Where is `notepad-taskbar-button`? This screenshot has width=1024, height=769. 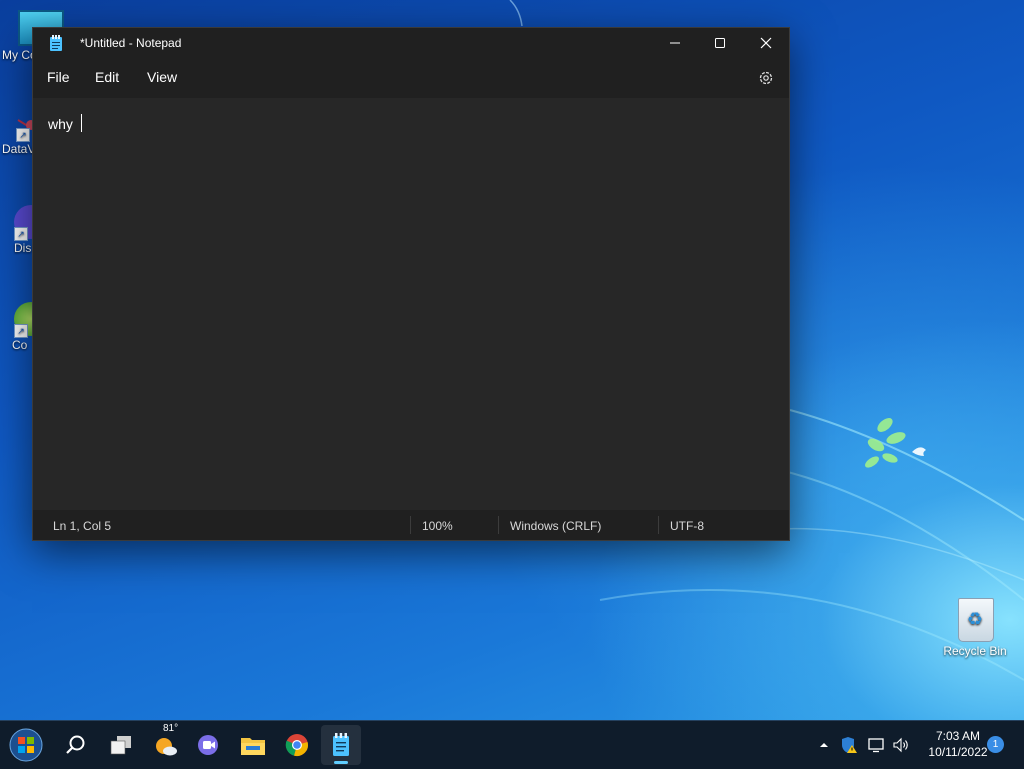
notepad-taskbar-button is located at coordinates (341, 745).